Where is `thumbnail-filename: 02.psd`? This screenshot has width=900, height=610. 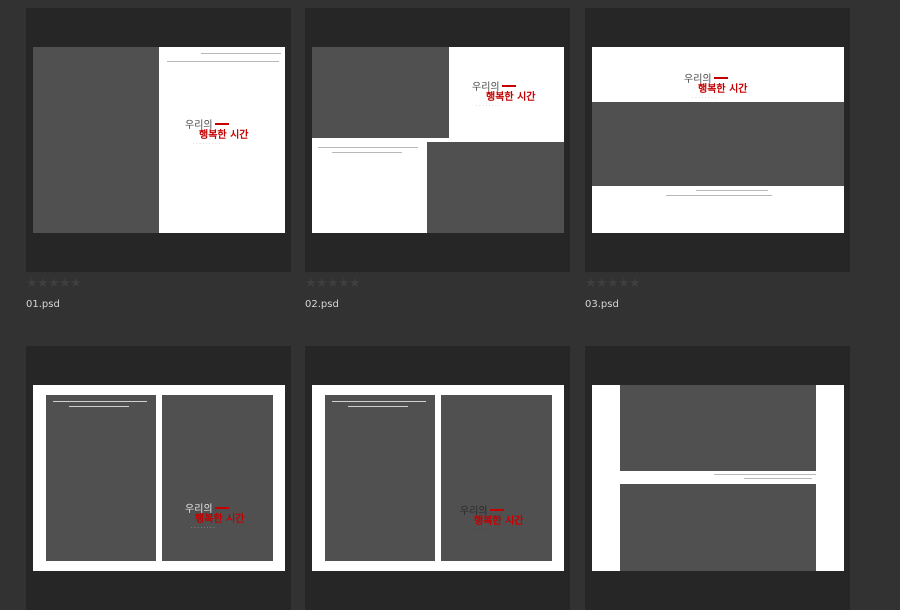 thumbnail-filename: 02.psd is located at coordinates (322, 305).